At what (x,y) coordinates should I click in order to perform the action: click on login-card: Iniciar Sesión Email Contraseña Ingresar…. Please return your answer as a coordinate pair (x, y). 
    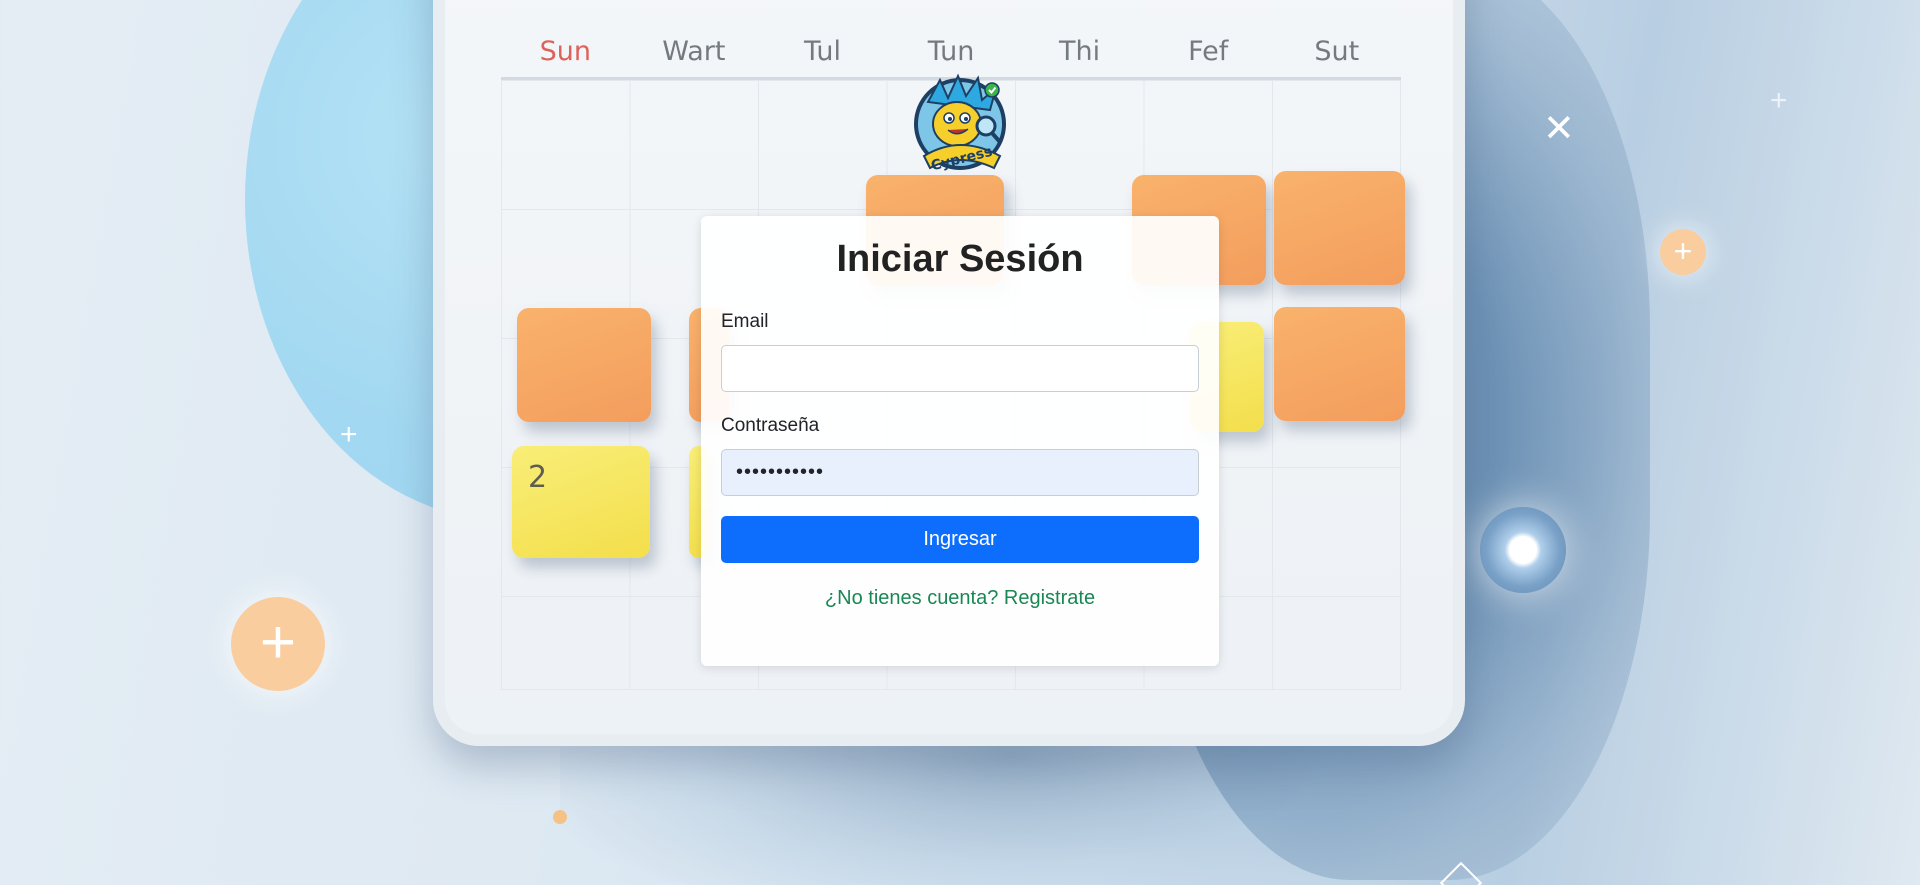
    Looking at the image, I should click on (960, 441).